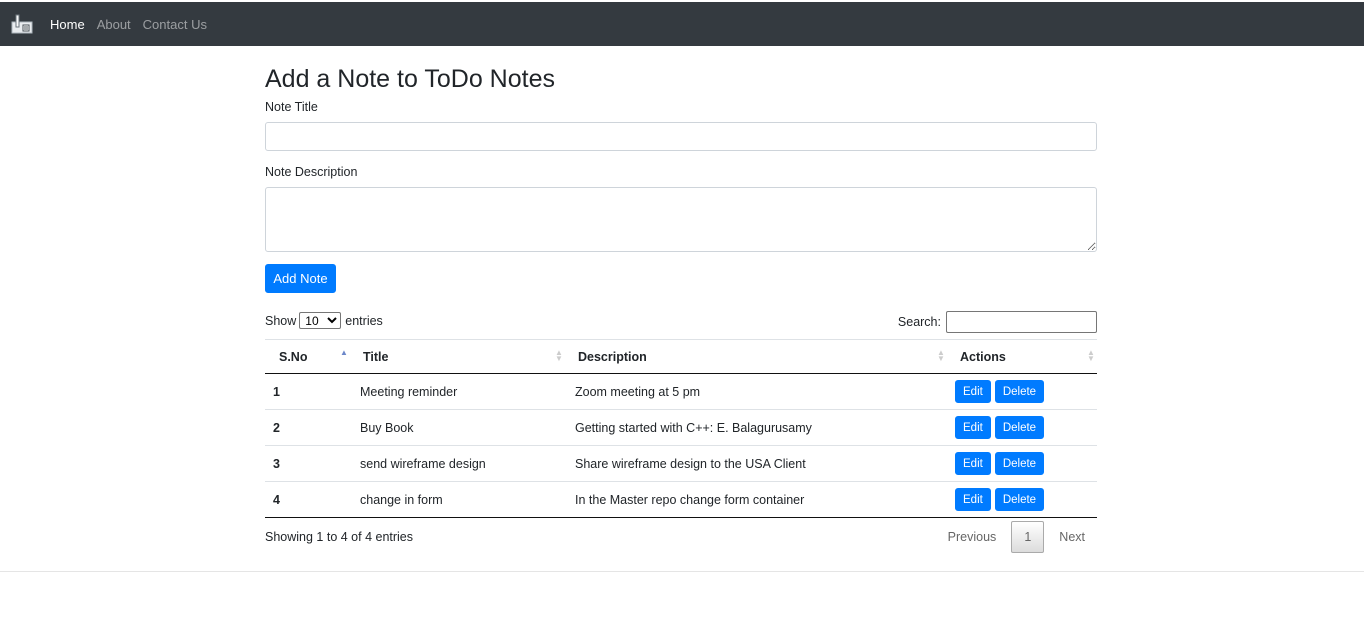  I want to click on column-header-label: Actions, so click(983, 357).